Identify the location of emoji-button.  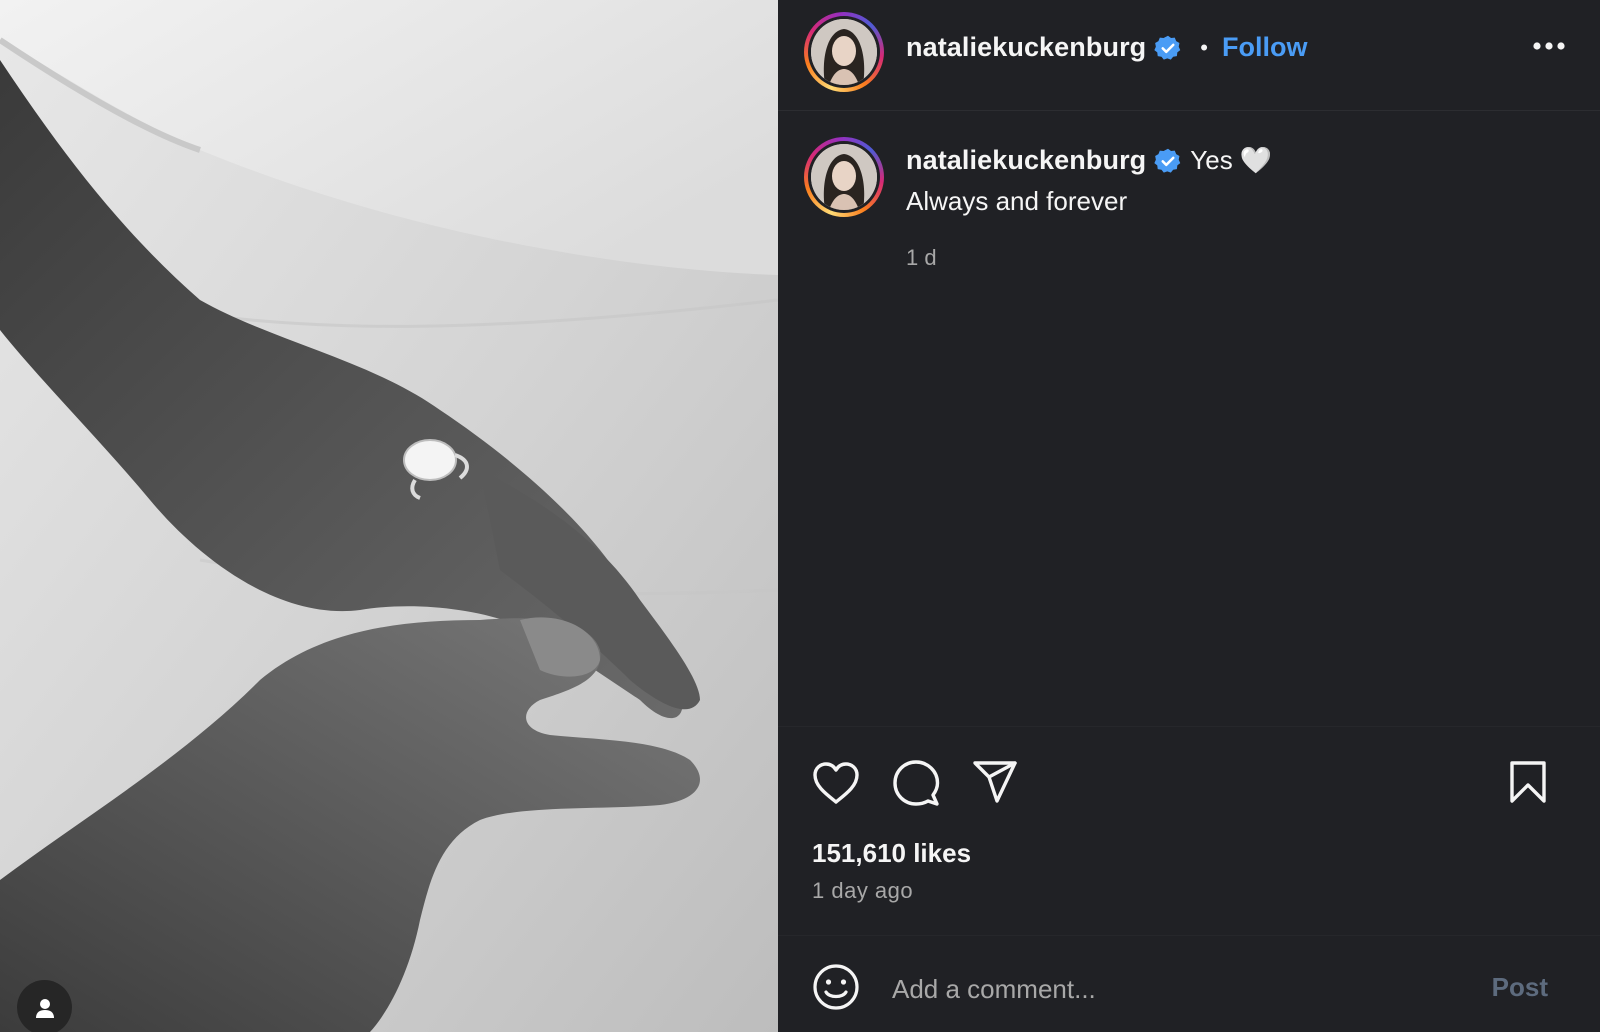
(836, 989).